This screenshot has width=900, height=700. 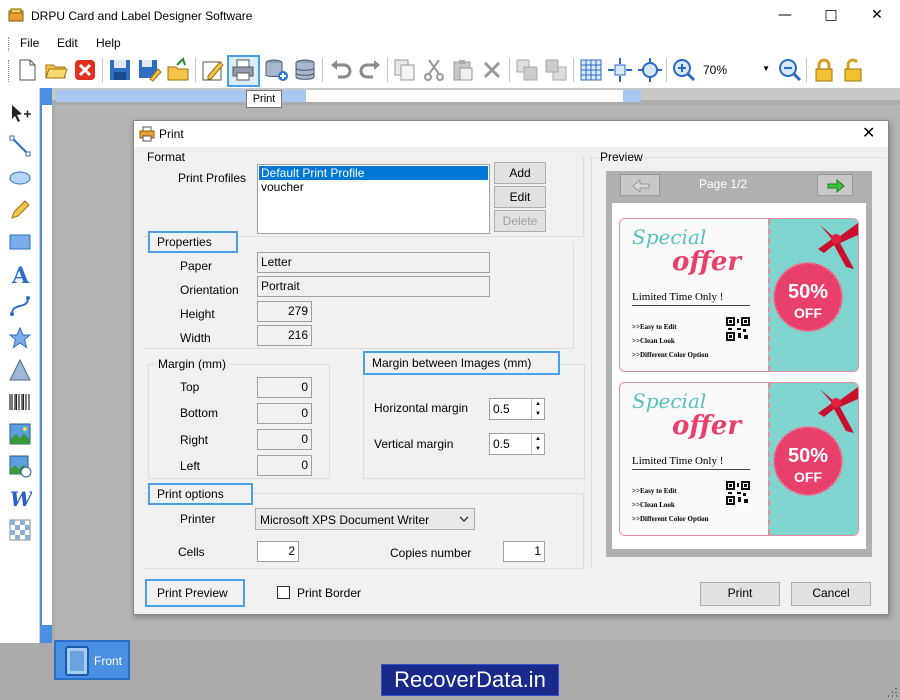 I want to click on menu-help: Help, so click(x=108, y=43).